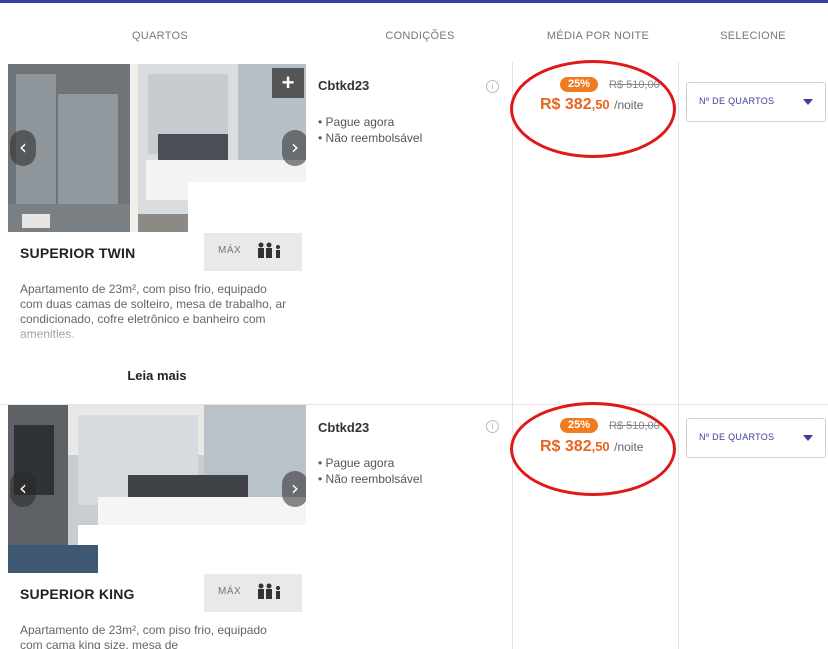 This screenshot has height=649, width=828. I want to click on add-icon: +, so click(288, 83).